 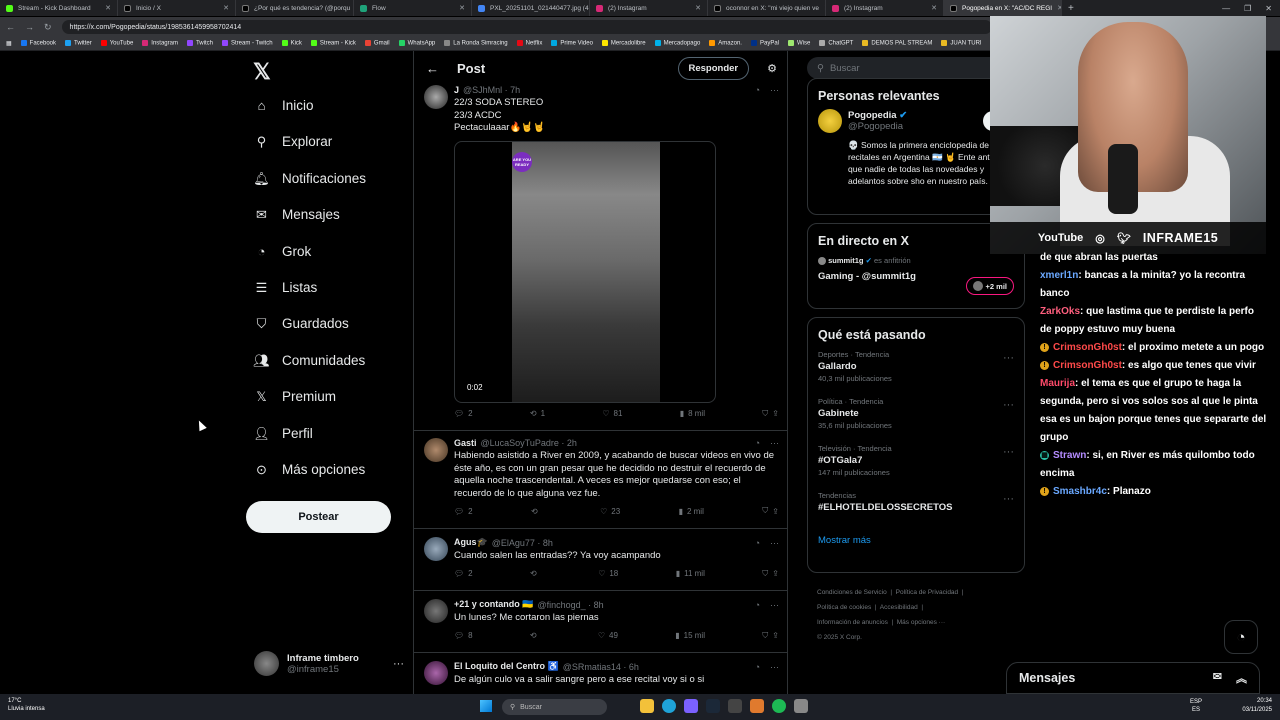 What do you see at coordinates (779, 706) in the screenshot?
I see `spotify-icon` at bounding box center [779, 706].